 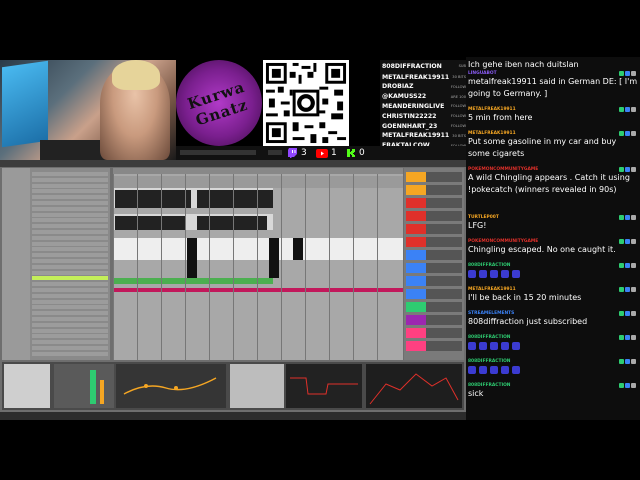 I want to click on timeline-ruler, so click(x=258, y=171).